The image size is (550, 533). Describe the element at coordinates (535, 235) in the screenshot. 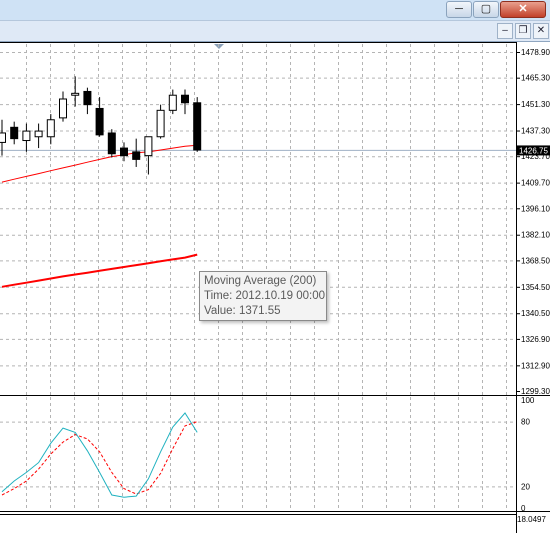

I see `price-tick-label: 1382.10` at that location.